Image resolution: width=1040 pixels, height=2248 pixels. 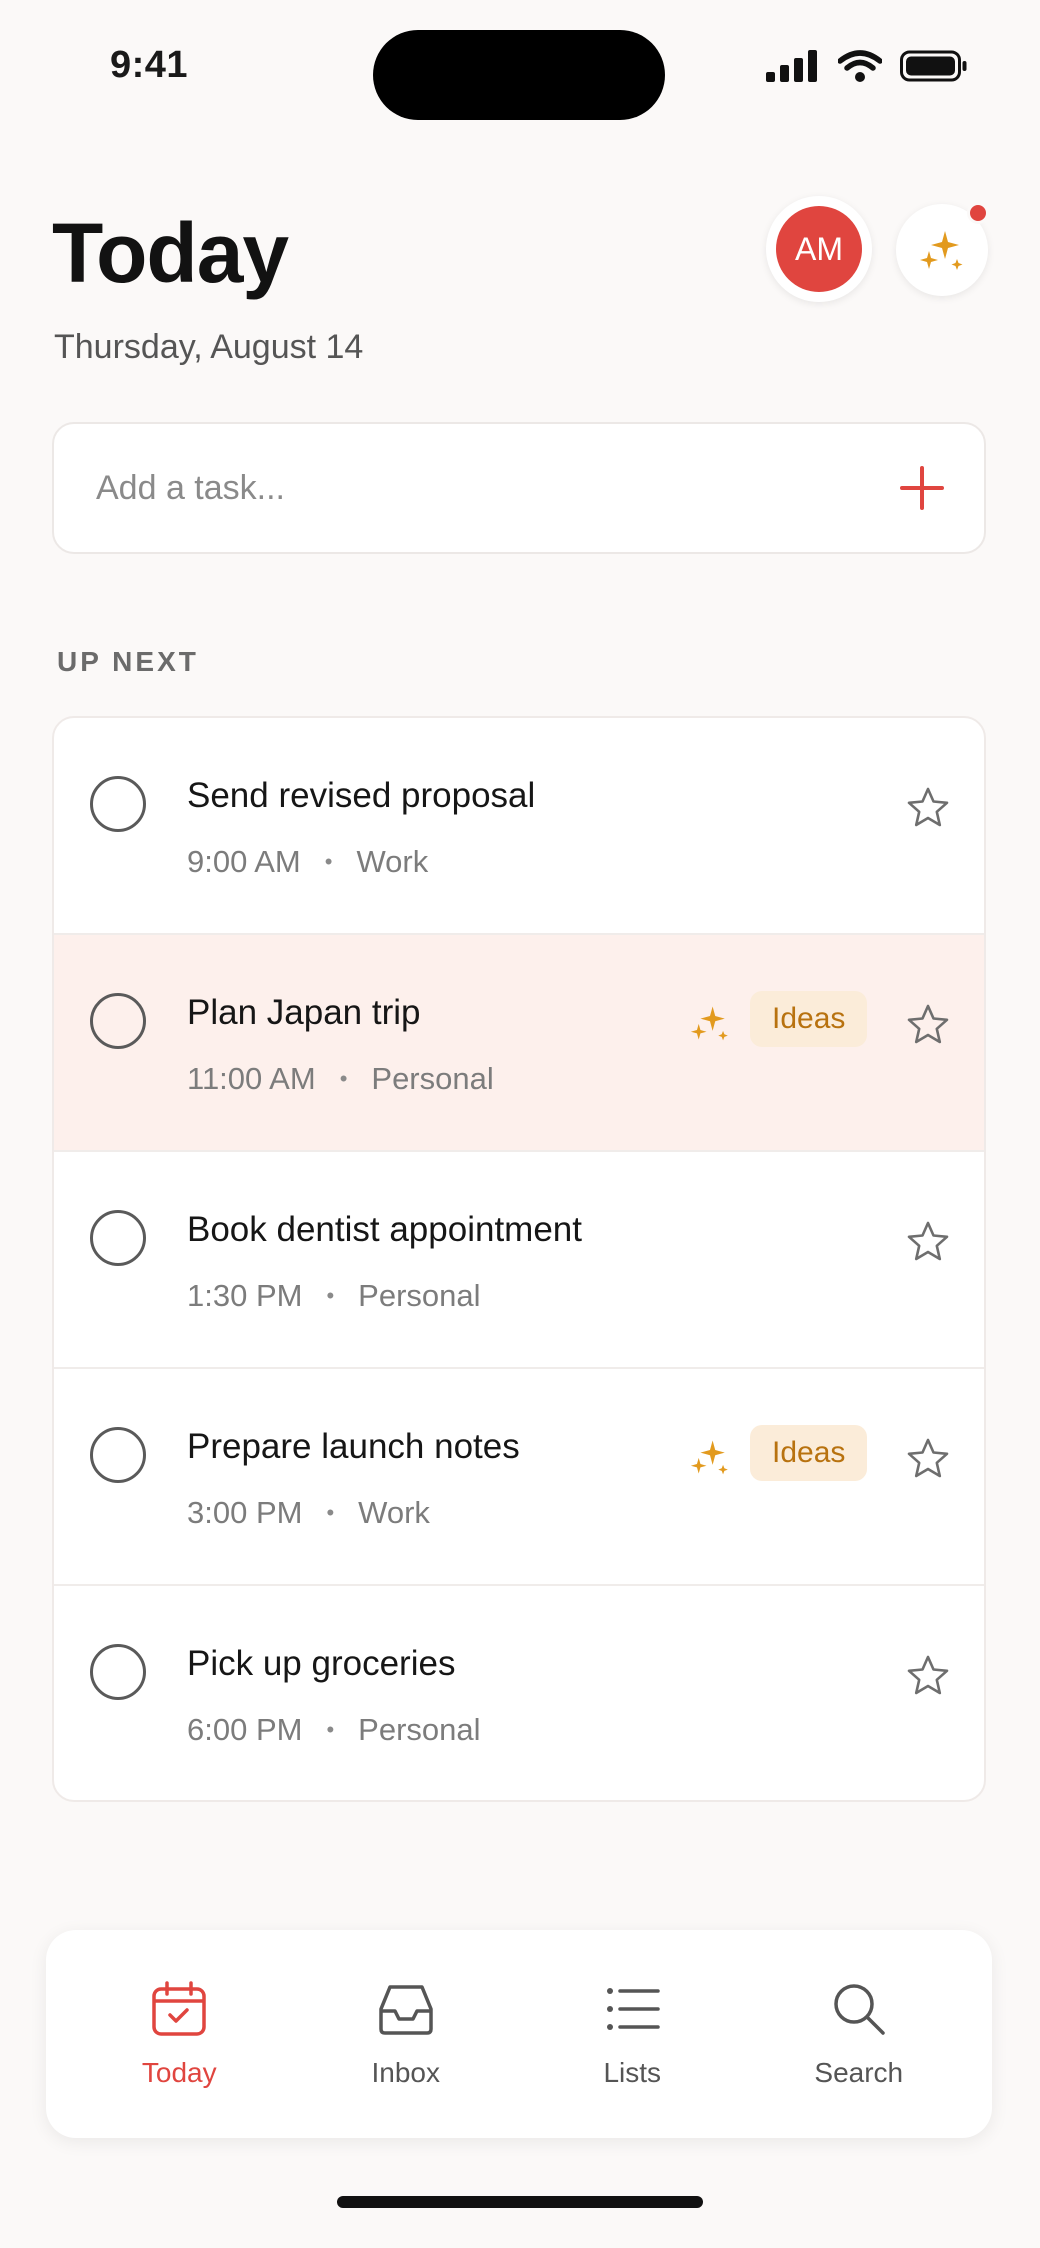 What do you see at coordinates (170, 253) in the screenshot?
I see `page-title: Today` at bounding box center [170, 253].